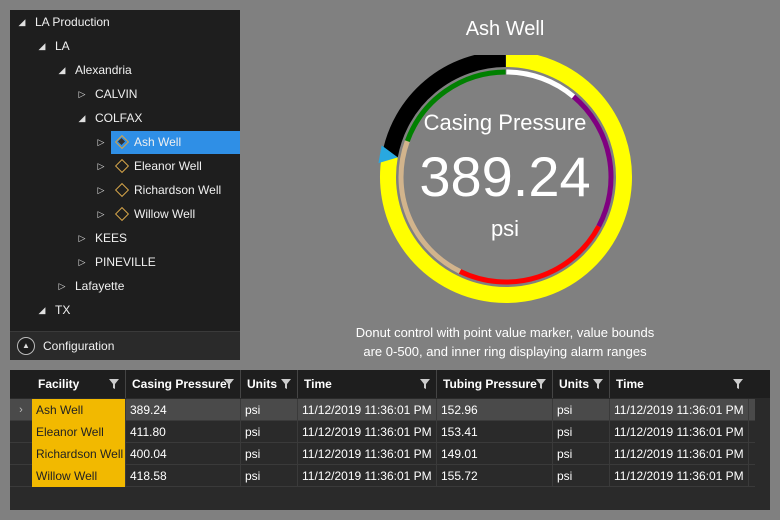  Describe the element at coordinates (26, 346) in the screenshot. I see `expand-up-icon: ▲` at that location.